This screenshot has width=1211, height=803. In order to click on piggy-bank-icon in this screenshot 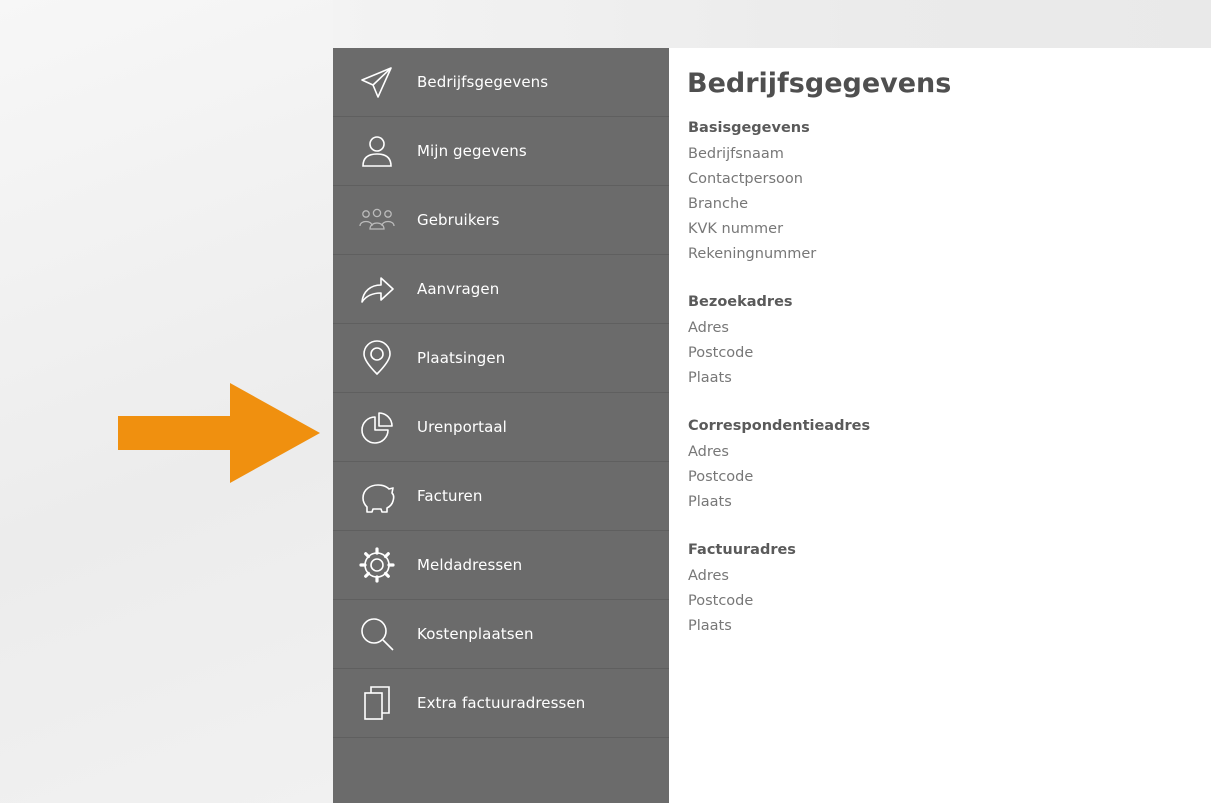, I will do `click(377, 496)`.